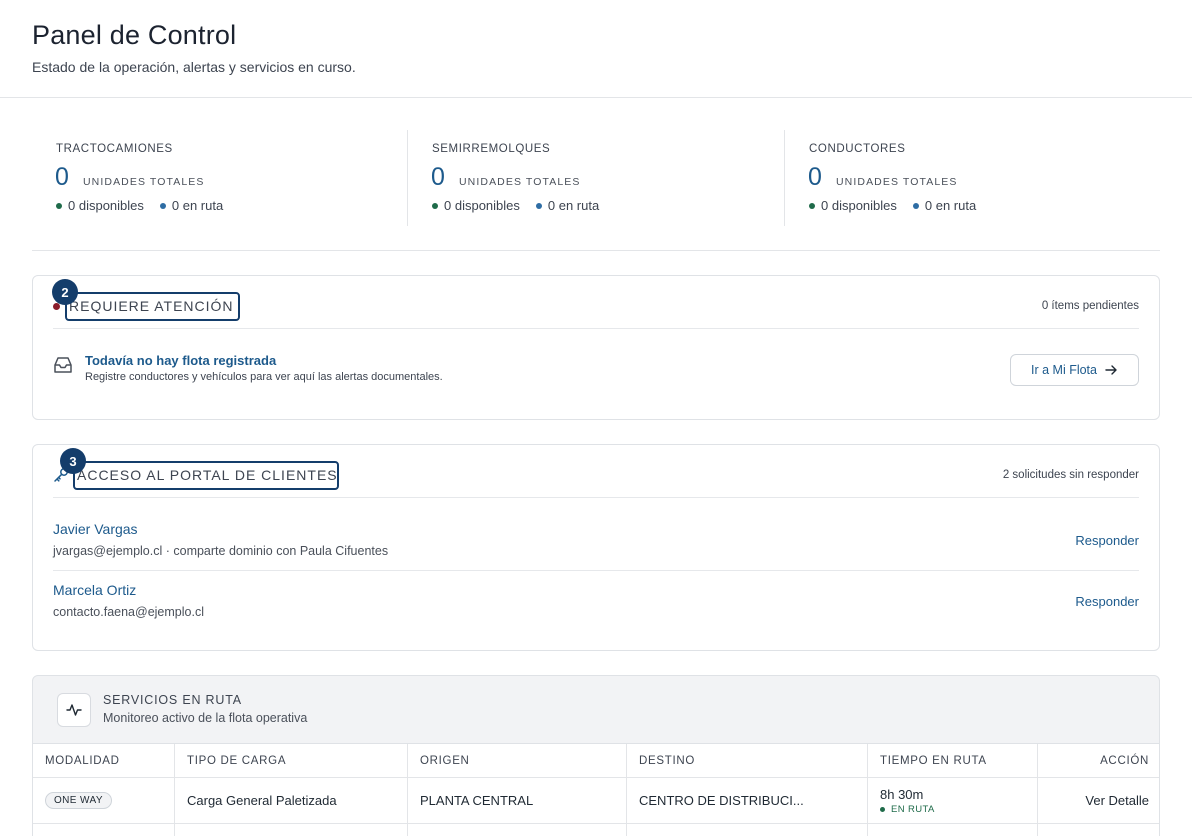 This screenshot has height=836, width=1192. What do you see at coordinates (172, 700) in the screenshot?
I see `services-title: SERVICIOS EN RUTA` at bounding box center [172, 700].